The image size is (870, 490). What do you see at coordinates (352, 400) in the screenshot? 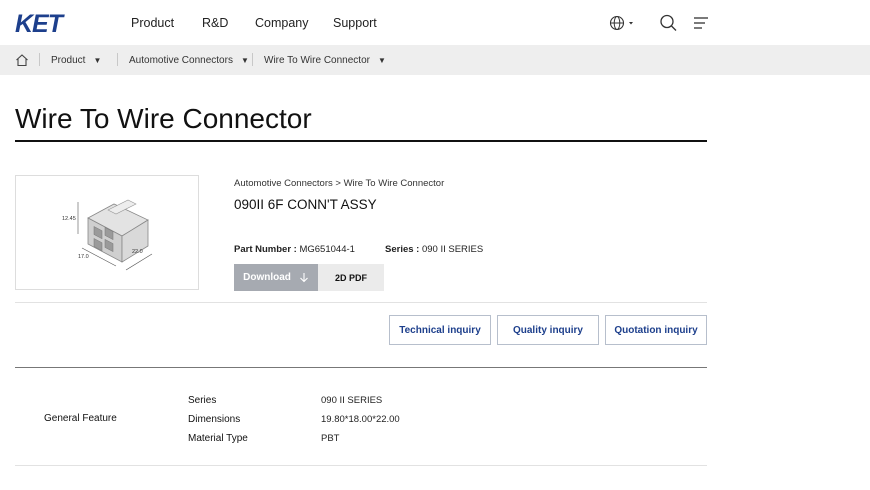
I see `spec-value-series: 090 II SERIES` at bounding box center [352, 400].